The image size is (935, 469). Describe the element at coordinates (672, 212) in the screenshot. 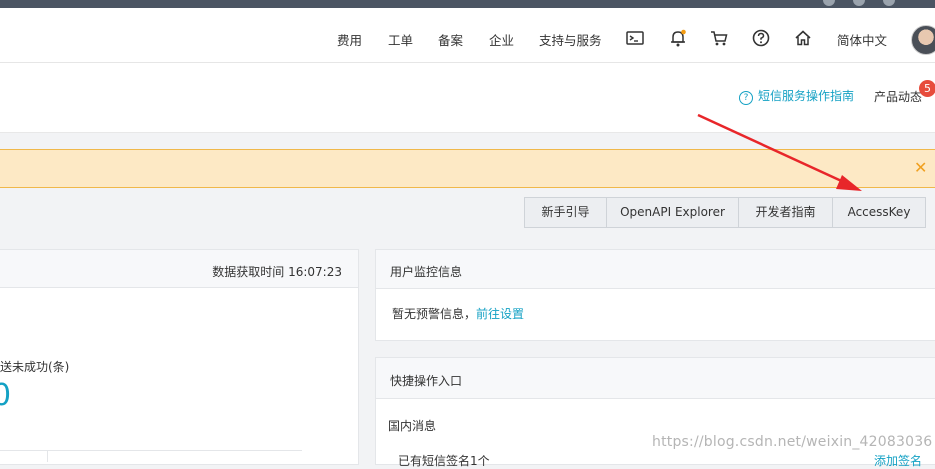

I see `openapi-explorer-button: OpenAPI Explorer` at that location.